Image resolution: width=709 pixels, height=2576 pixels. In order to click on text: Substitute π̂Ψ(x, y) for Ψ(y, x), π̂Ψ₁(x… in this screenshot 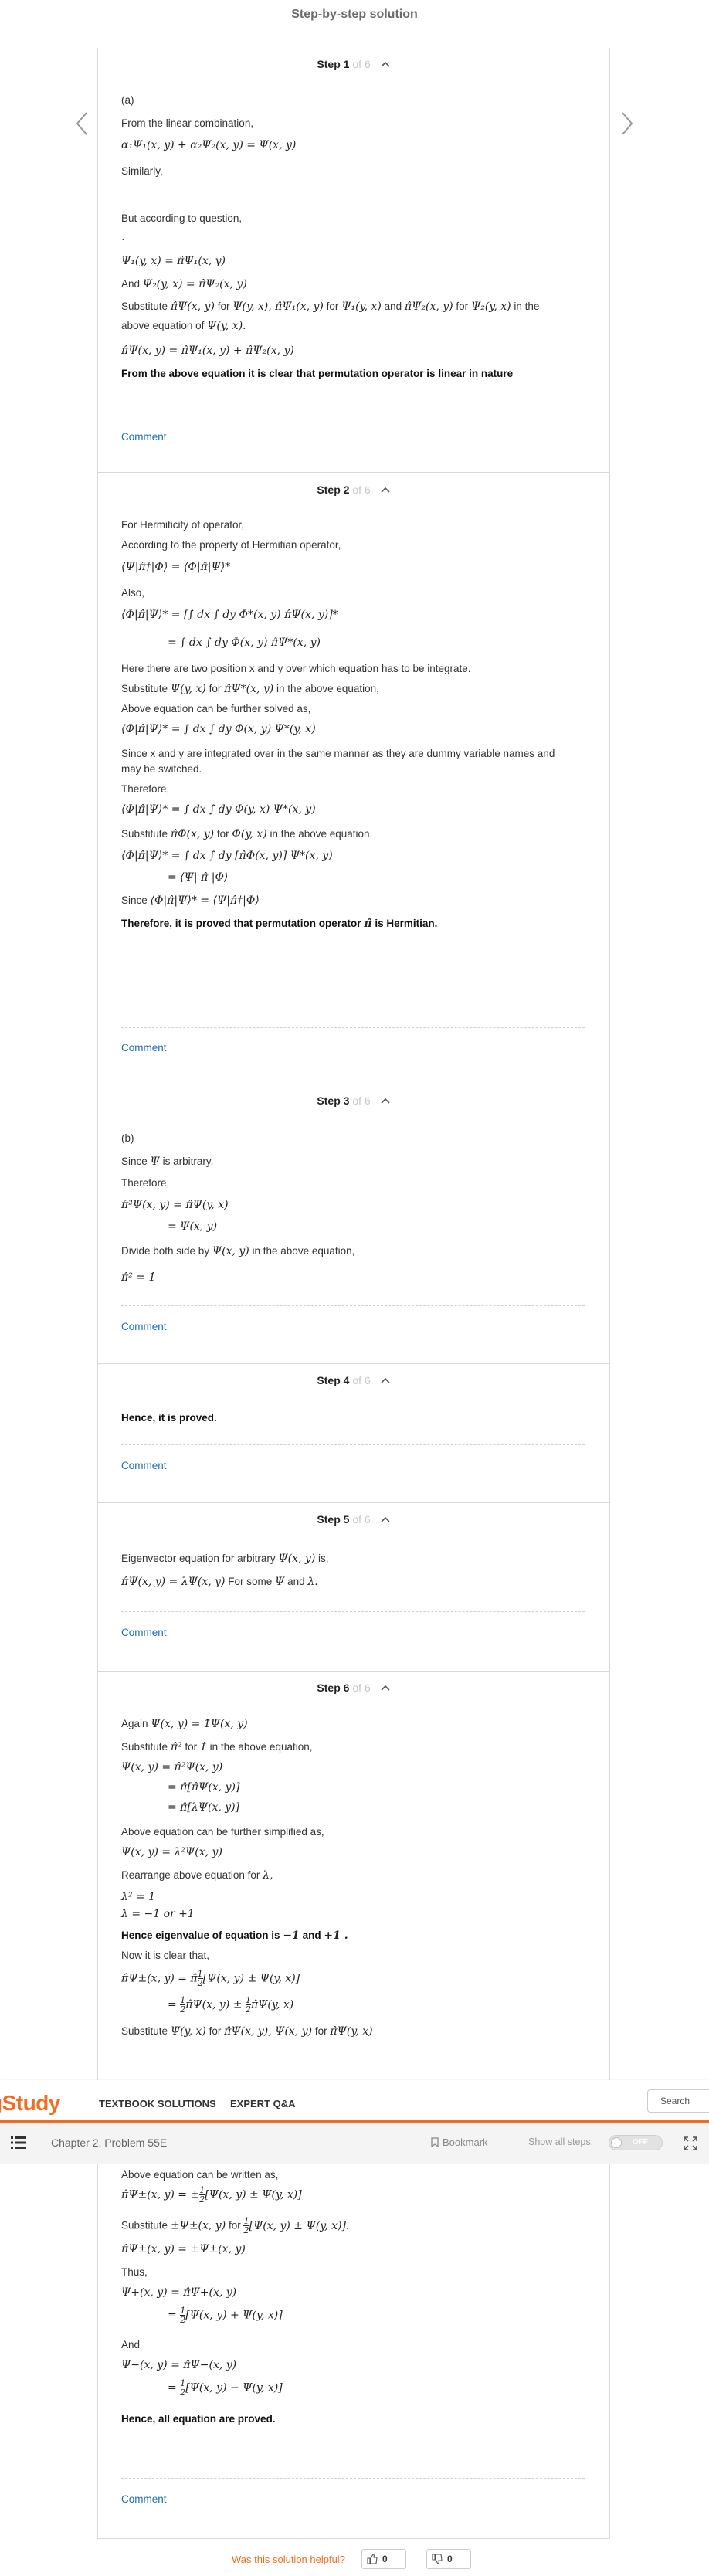, I will do `click(330, 306)`.